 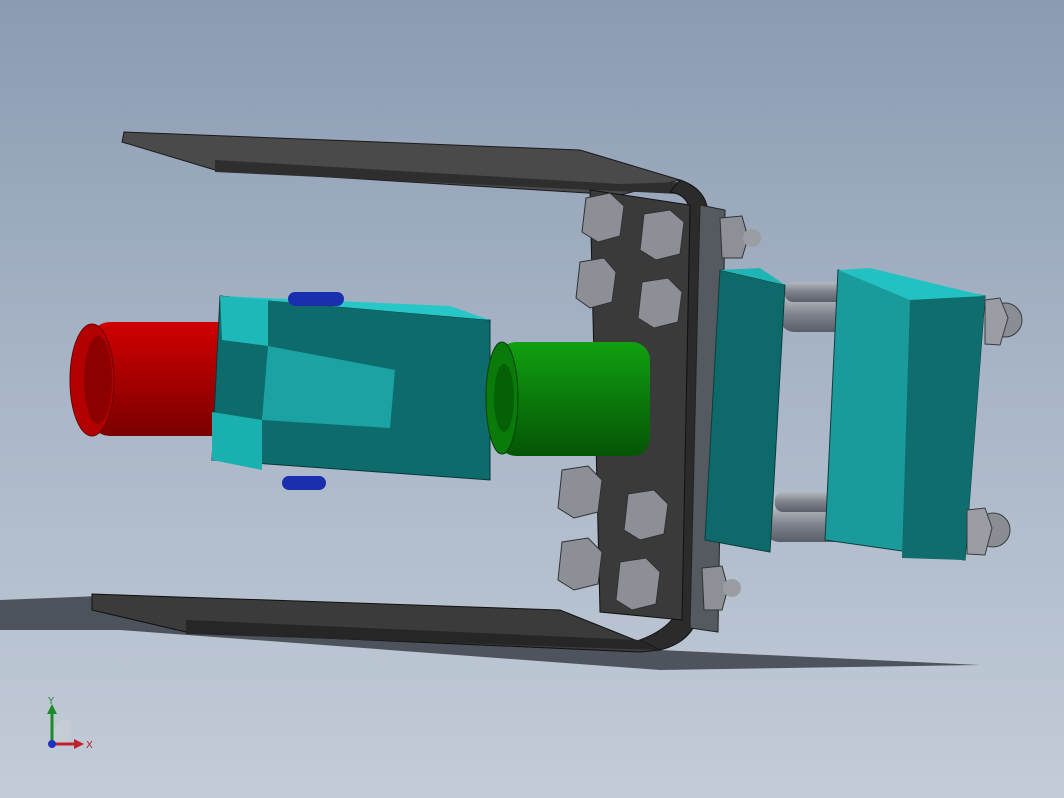 I want to click on axis-triad: Y X, so click(x=70, y=723).